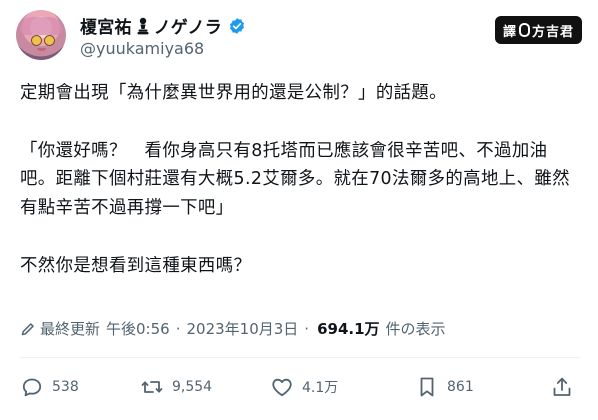  I want to click on share-button, so click(562, 387).